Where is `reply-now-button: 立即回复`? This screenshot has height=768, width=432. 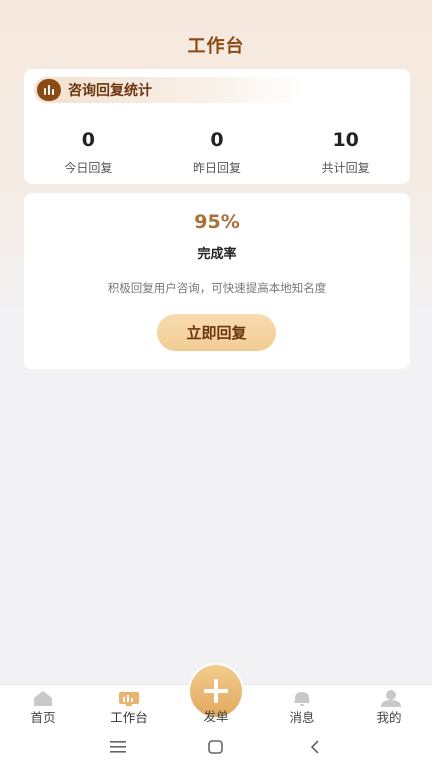
reply-now-button: 立即回复 is located at coordinates (216, 332).